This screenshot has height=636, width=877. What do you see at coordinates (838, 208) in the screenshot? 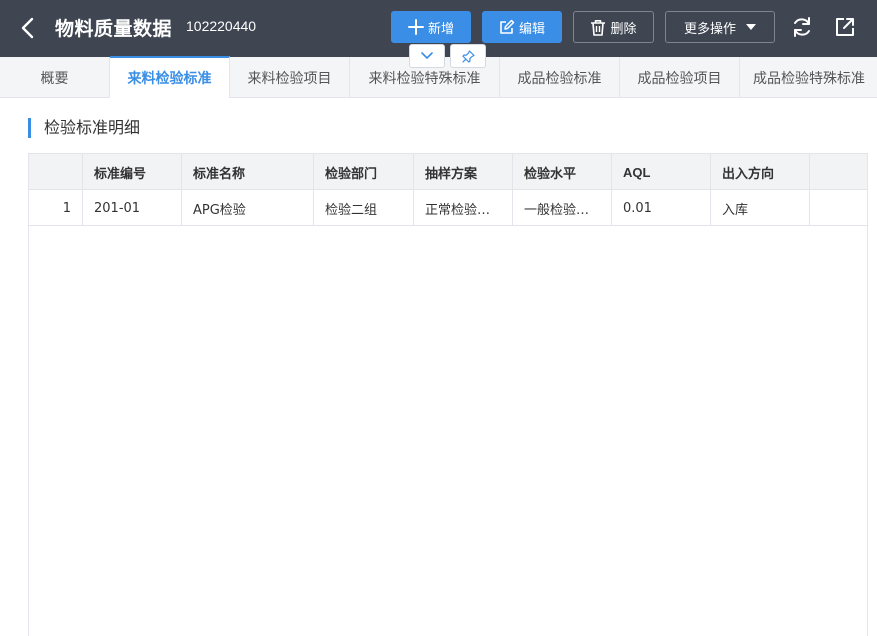
I see `cell-spacer` at bounding box center [838, 208].